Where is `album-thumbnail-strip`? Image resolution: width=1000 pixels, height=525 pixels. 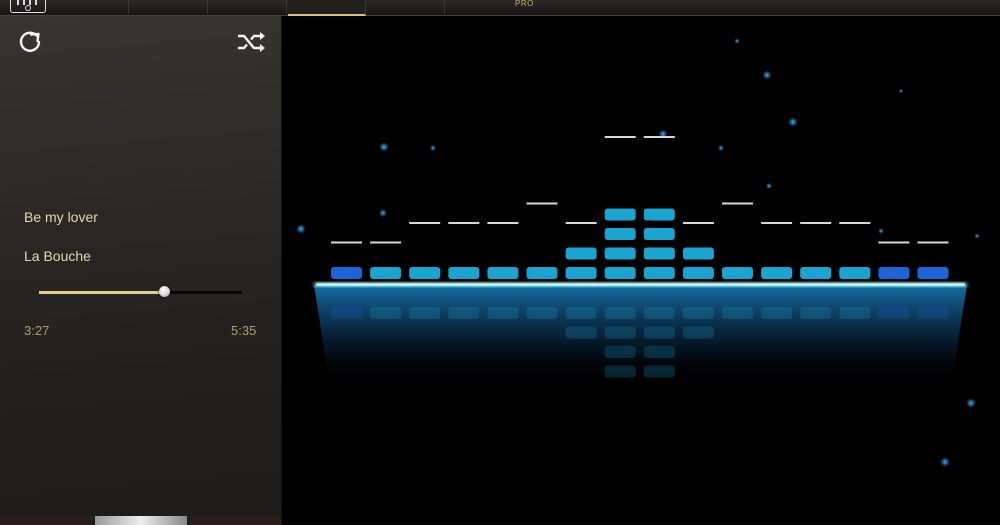
album-thumbnail-strip is located at coordinates (140, 520).